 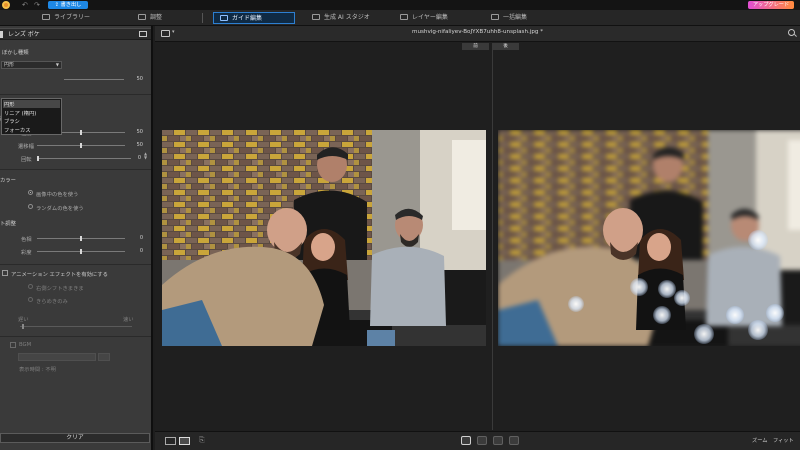 I want to click on library-icon, so click(x=46, y=17).